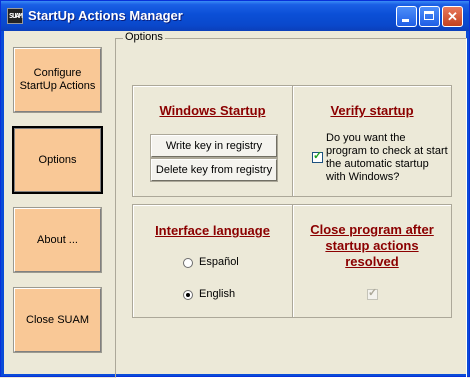 The image size is (470, 378). I want to click on english-radio, so click(188, 295).